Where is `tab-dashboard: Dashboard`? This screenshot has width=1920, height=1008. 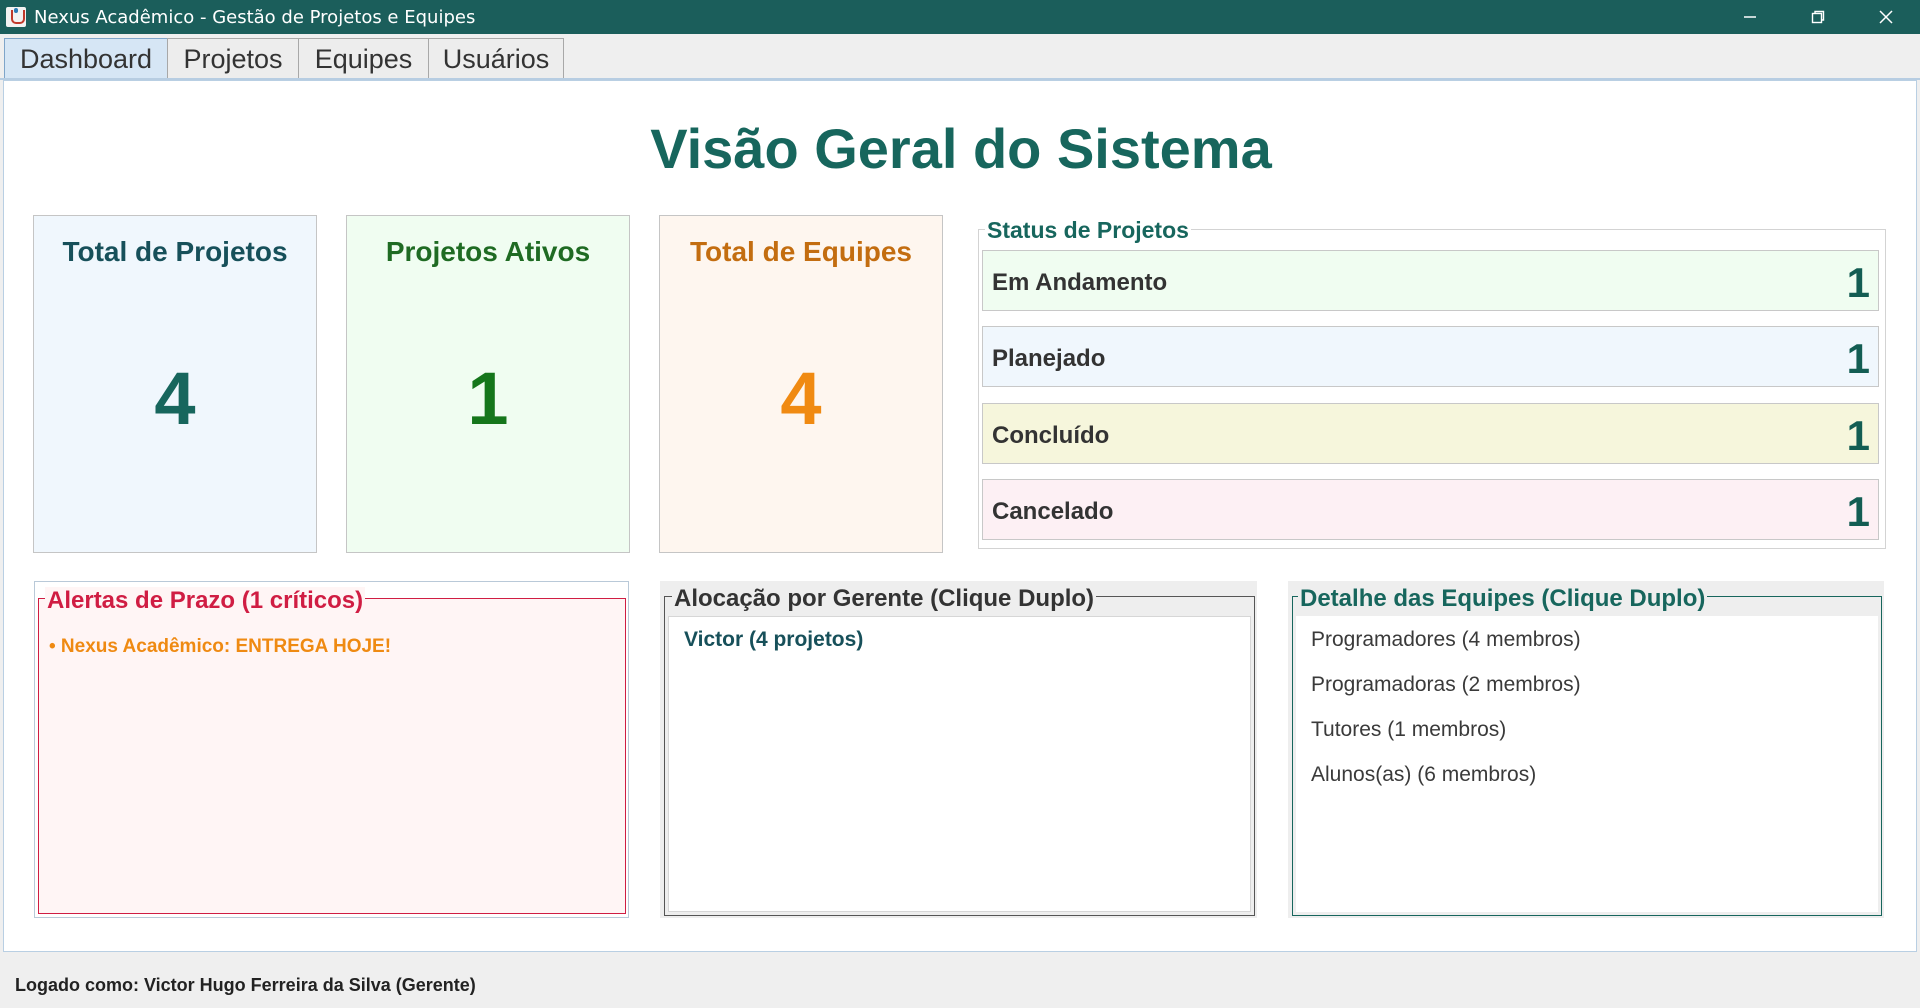
tab-dashboard: Dashboard is located at coordinates (86, 58).